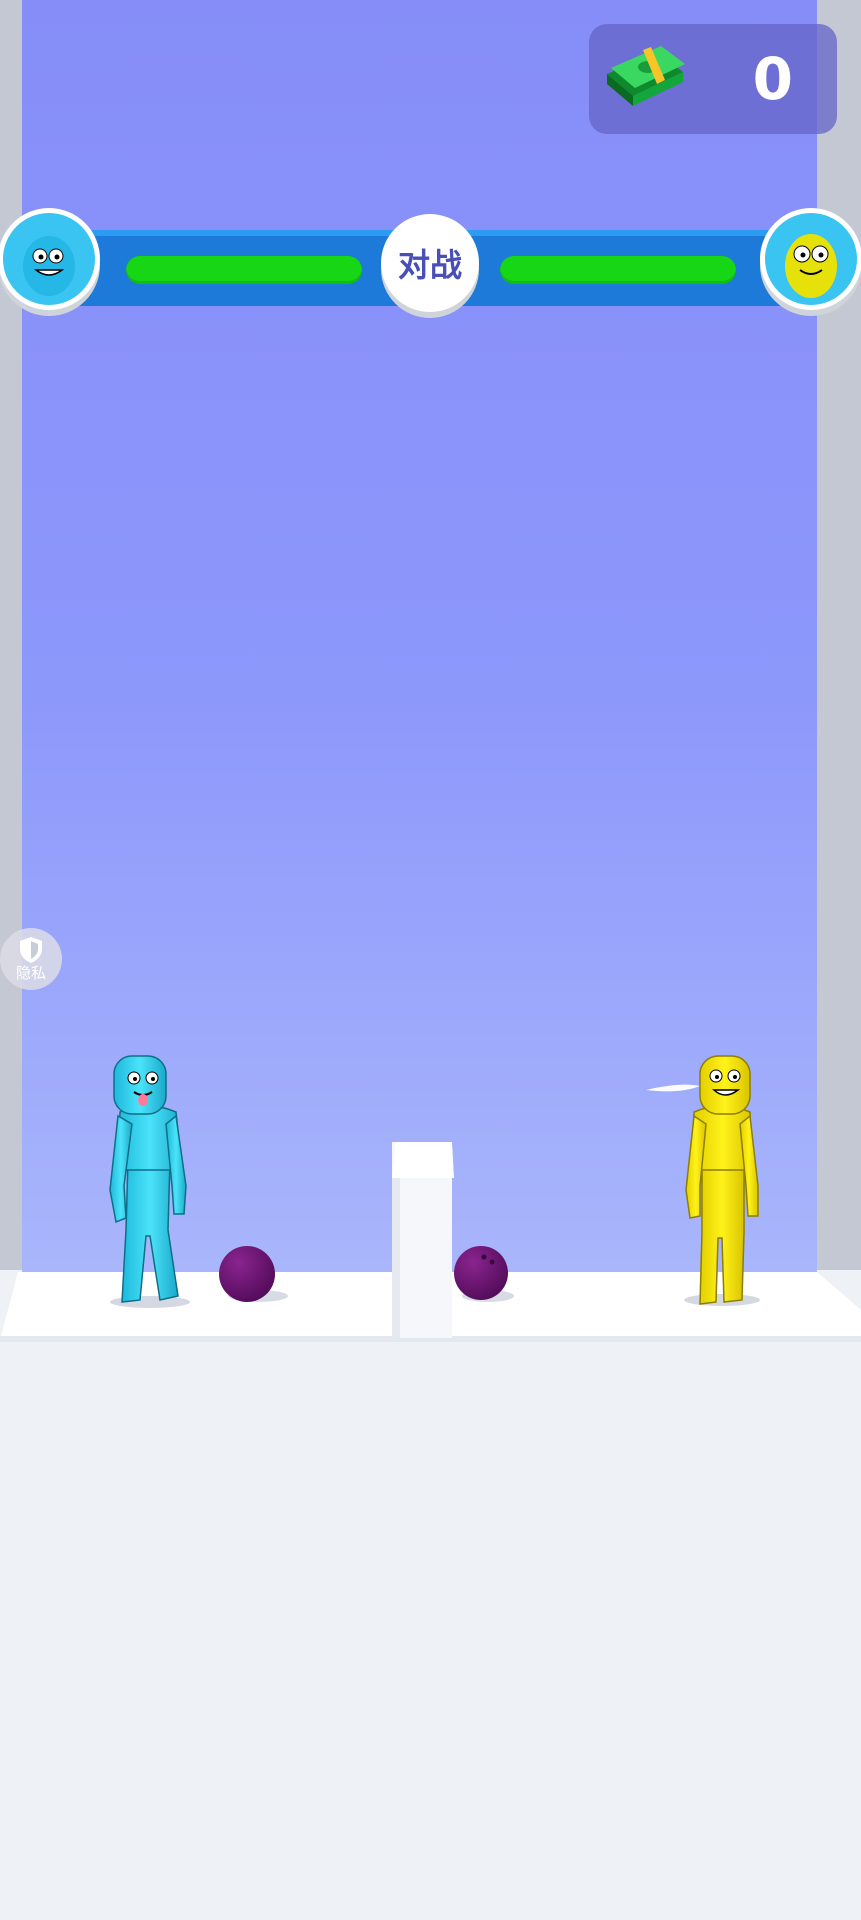 This screenshot has width=861, height=1920. I want to click on versus-badge: 对战, so click(430, 263).